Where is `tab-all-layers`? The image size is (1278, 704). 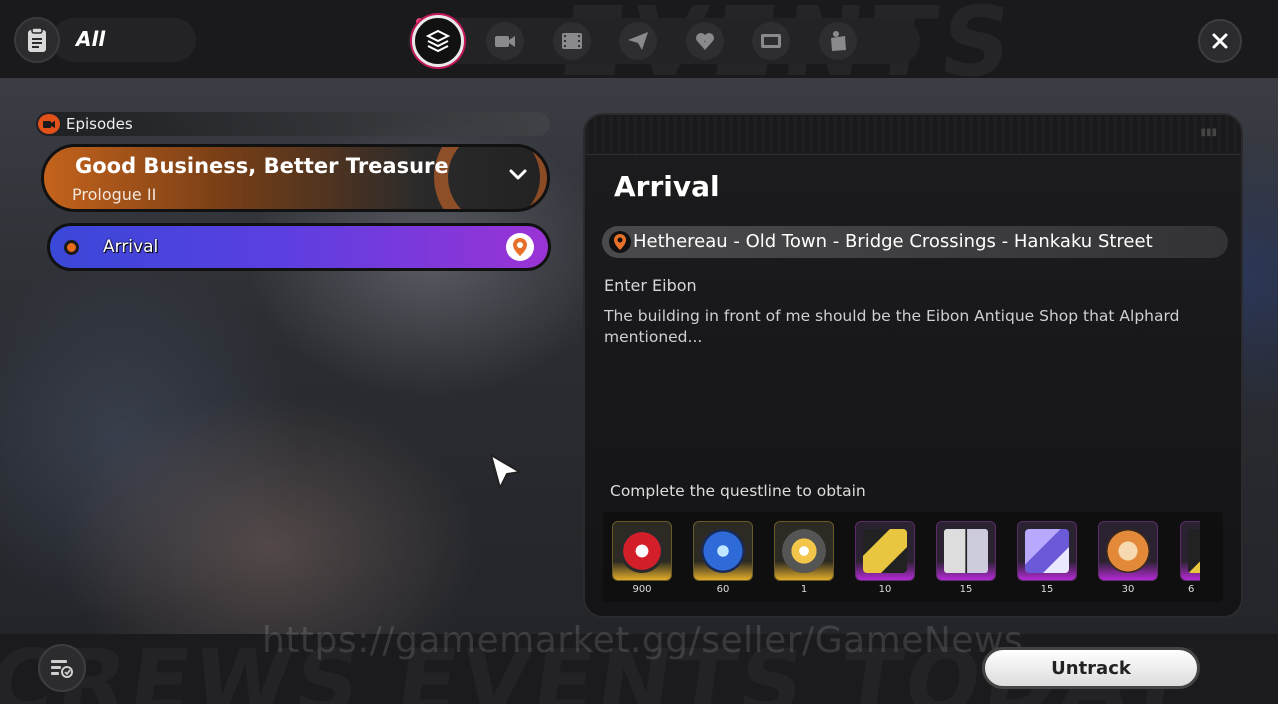 tab-all-layers is located at coordinates (438, 41).